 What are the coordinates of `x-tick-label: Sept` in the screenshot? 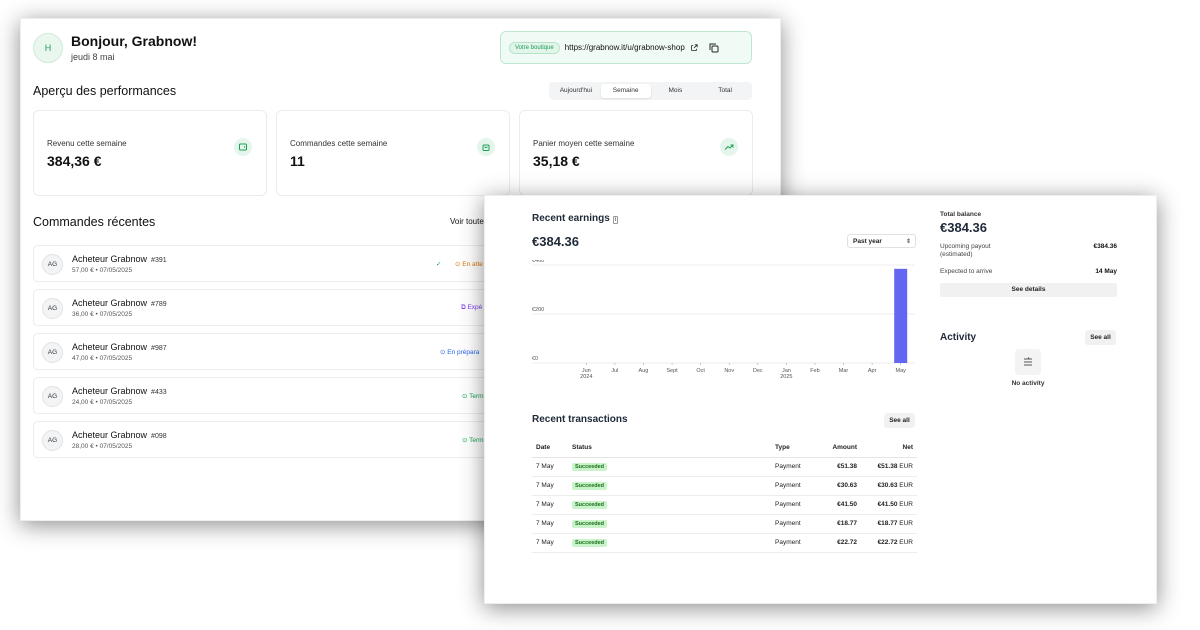 It's located at (672, 371).